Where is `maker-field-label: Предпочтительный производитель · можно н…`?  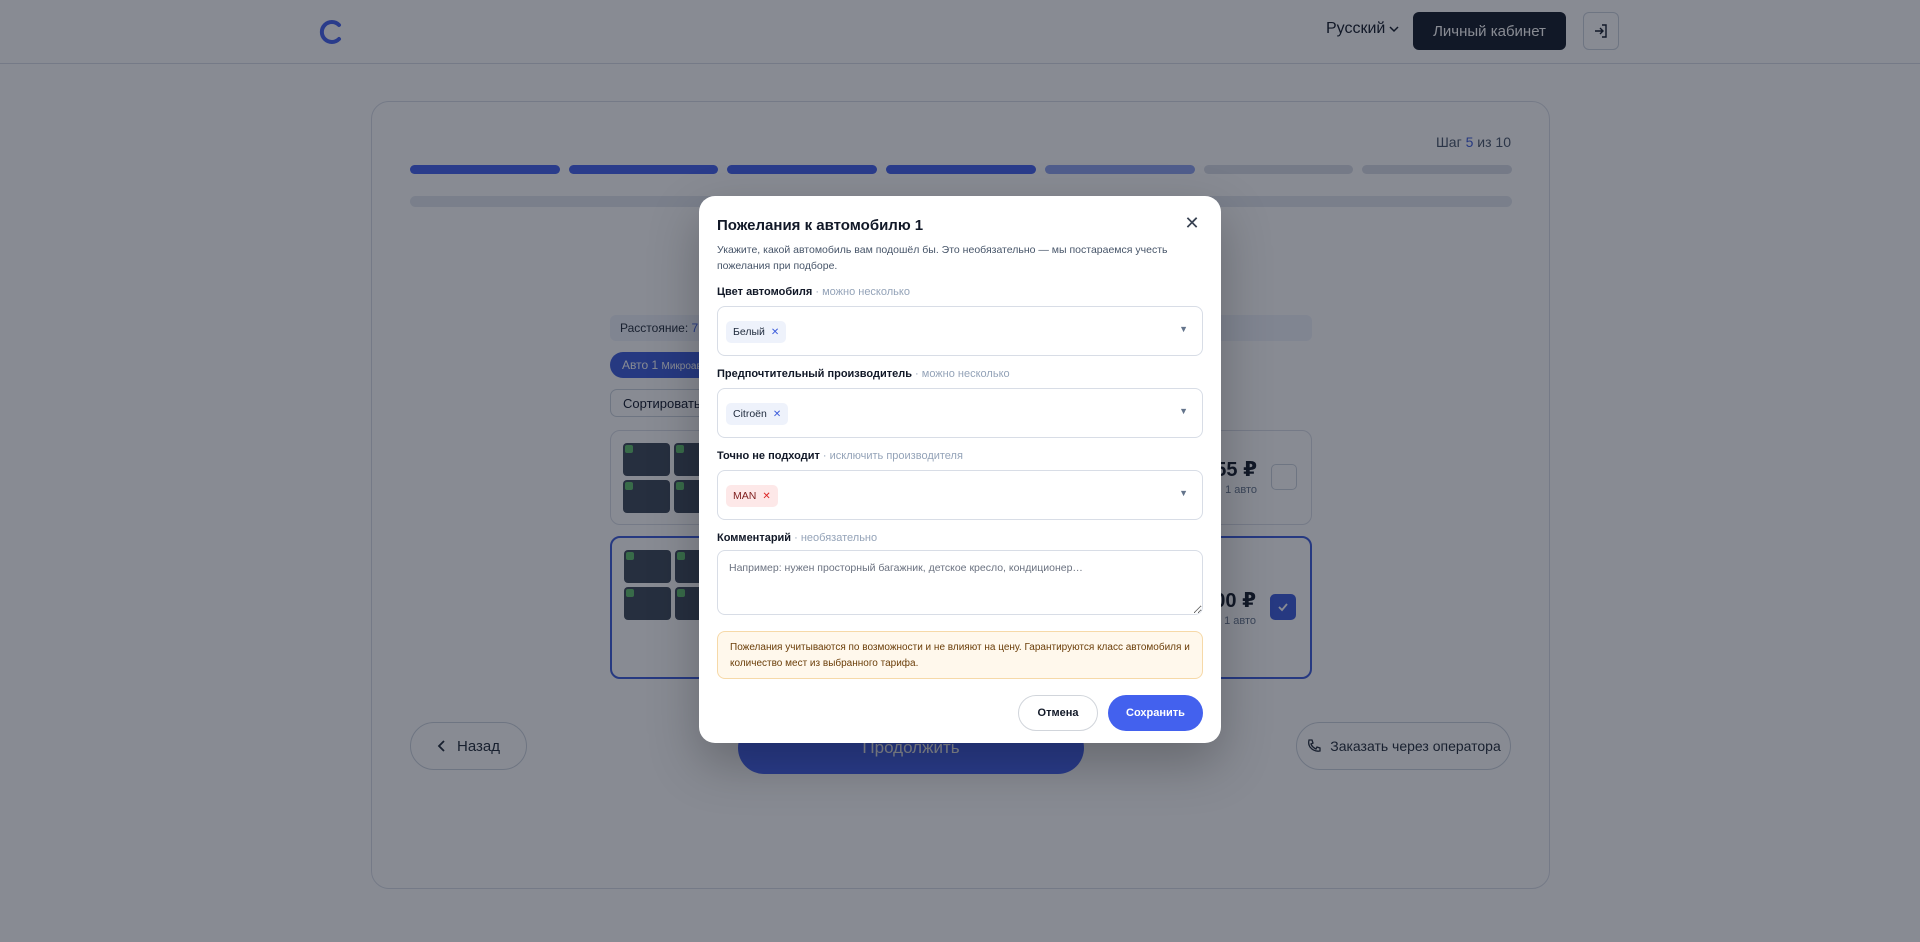
maker-field-label: Предпочтительный производитель · можно н… is located at coordinates (863, 374).